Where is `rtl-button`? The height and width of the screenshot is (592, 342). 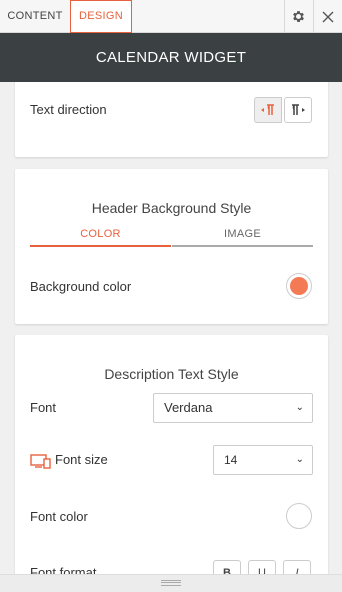
rtl-button is located at coordinates (298, 110).